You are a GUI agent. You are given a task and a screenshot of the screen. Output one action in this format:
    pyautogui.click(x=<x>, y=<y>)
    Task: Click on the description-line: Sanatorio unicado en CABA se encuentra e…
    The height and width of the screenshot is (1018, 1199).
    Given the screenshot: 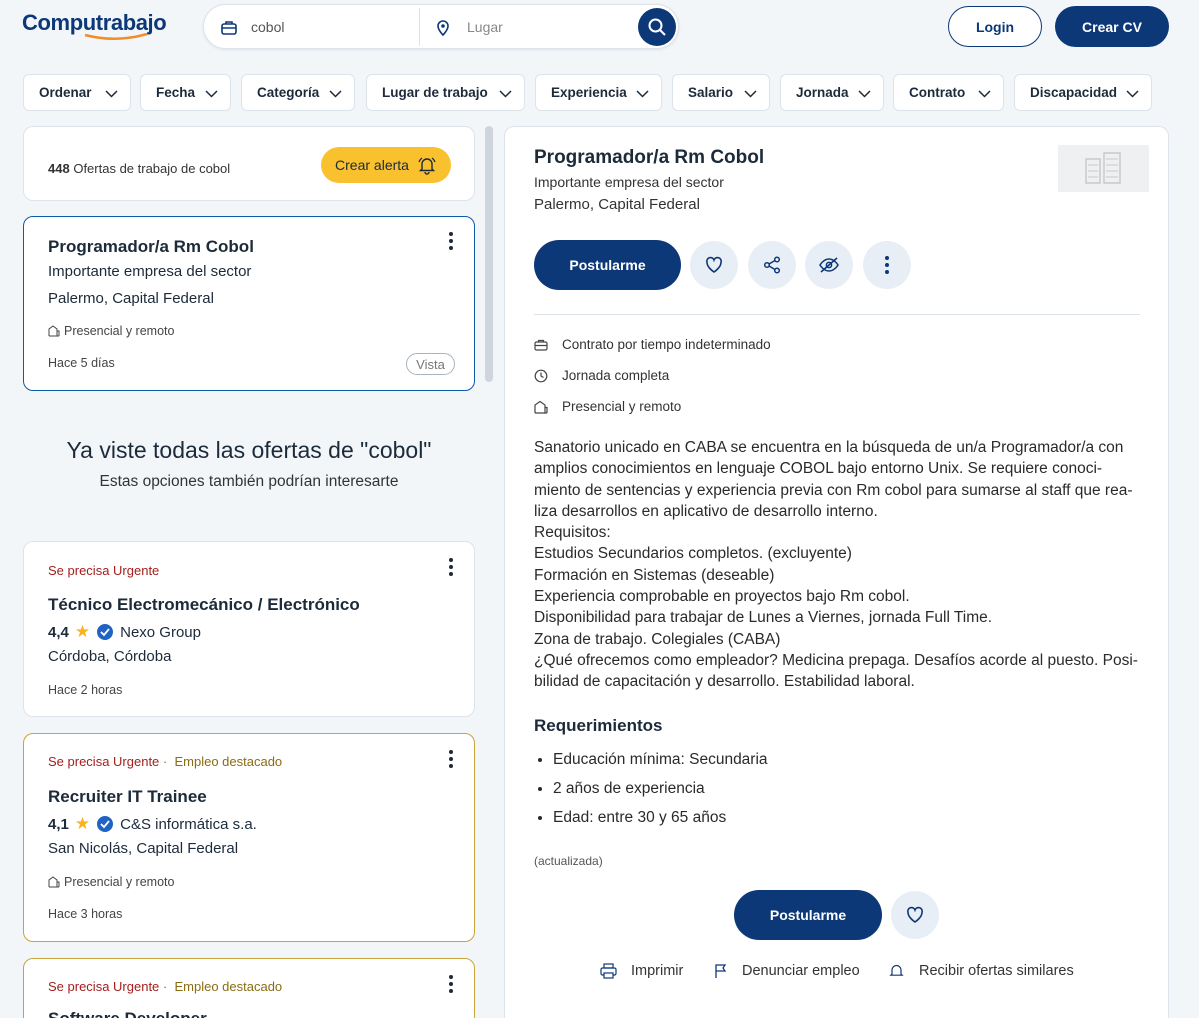 What is the action you would take?
    pyautogui.click(x=829, y=447)
    